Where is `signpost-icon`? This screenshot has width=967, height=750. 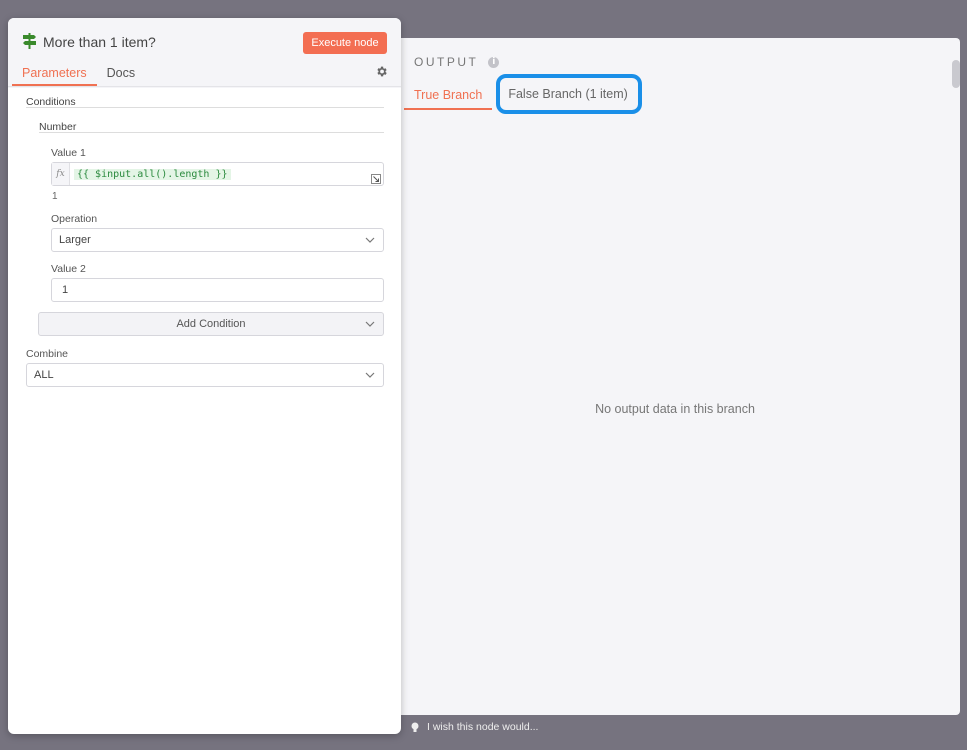
signpost-icon is located at coordinates (29, 41).